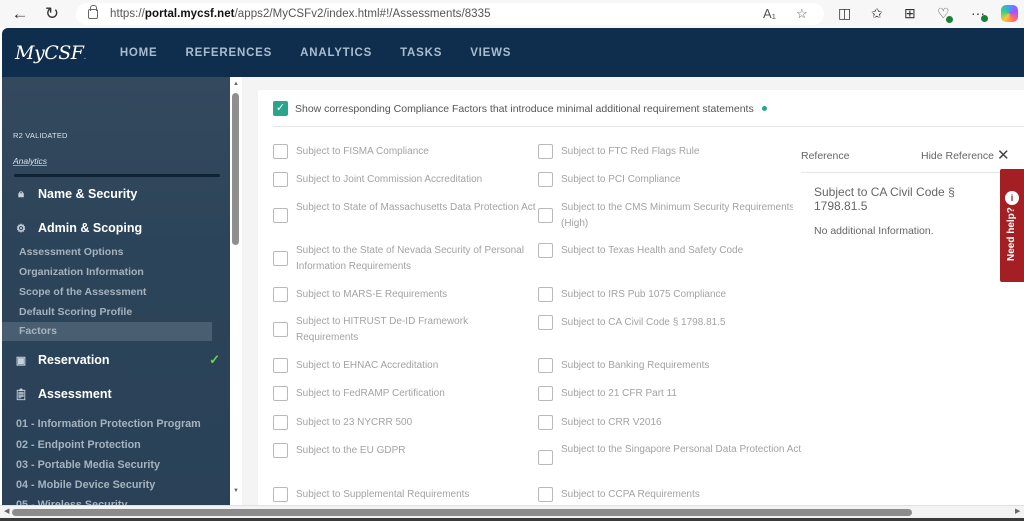 The width and height of the screenshot is (1024, 521). What do you see at coordinates (88, 465) in the screenshot?
I see `sidebar-domain-03: 03 - Portable Media Security` at bounding box center [88, 465].